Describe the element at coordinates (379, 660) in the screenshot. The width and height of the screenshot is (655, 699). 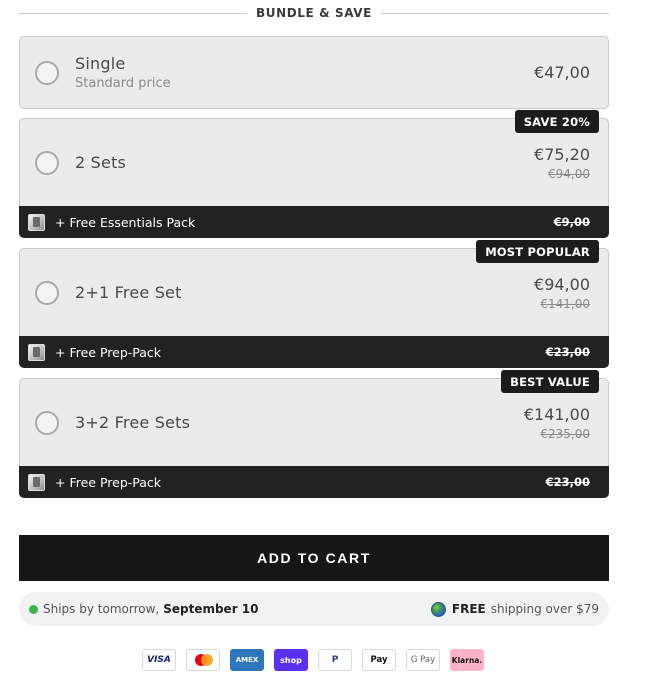
I see `apple-pay-icon: Pay` at that location.